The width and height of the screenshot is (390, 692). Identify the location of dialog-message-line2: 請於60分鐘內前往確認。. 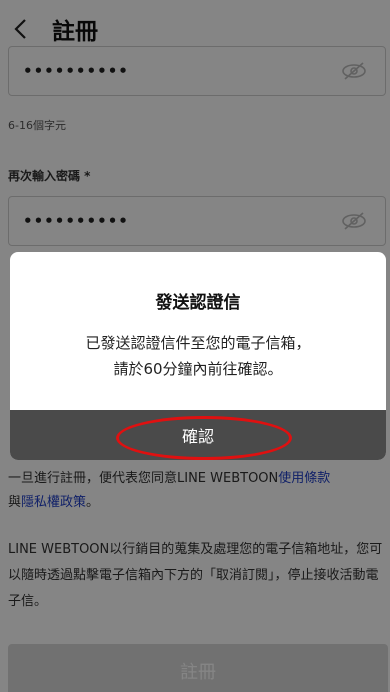
(198, 369).